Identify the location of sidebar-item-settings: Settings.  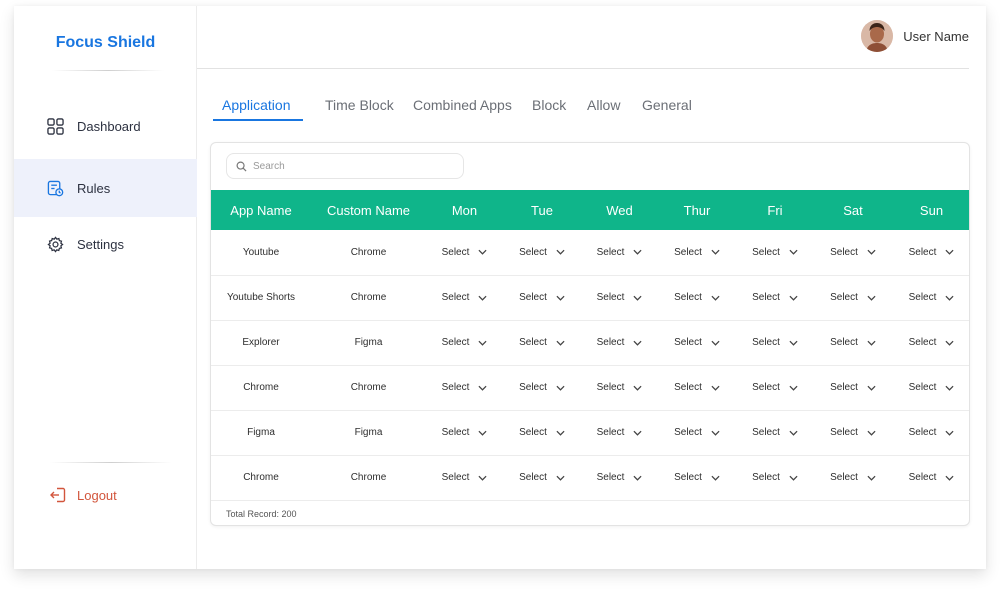
(105, 244).